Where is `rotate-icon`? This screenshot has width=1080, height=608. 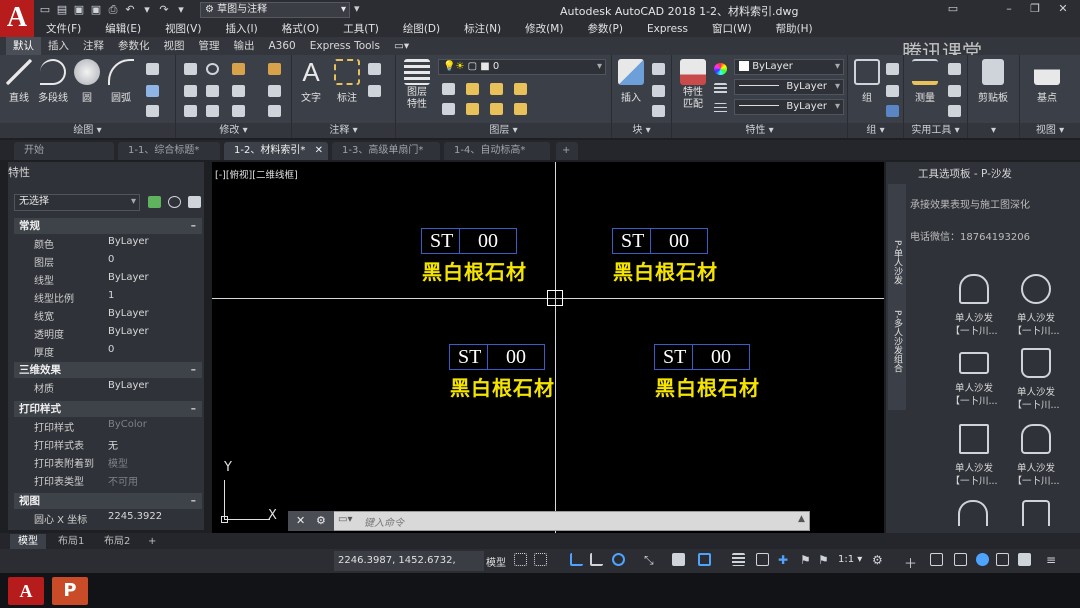 rotate-icon is located at coordinates (212, 69).